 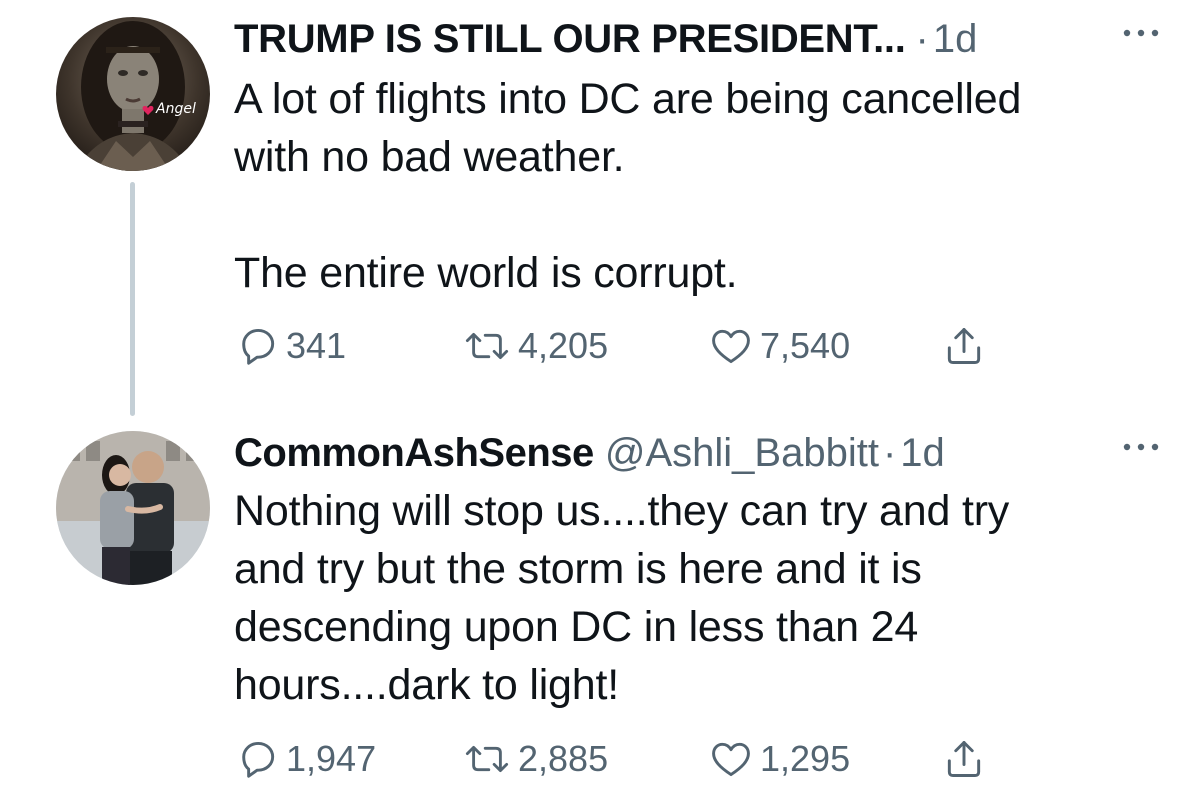 I want to click on tweet-actions: 1,947 2,885 1,295, so click(x=614, y=759).